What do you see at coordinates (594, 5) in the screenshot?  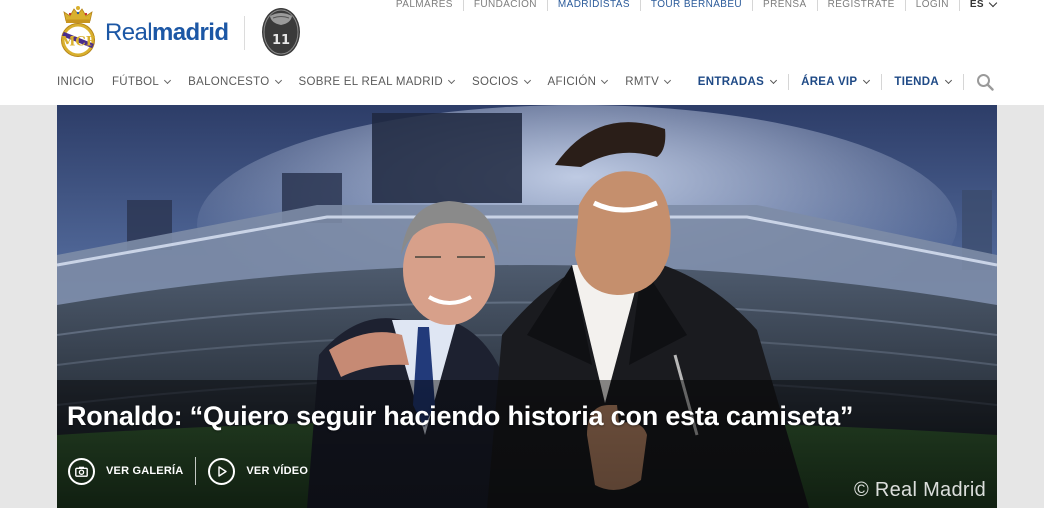 I see `top-link-madridistas: MADRIDISTAS` at bounding box center [594, 5].